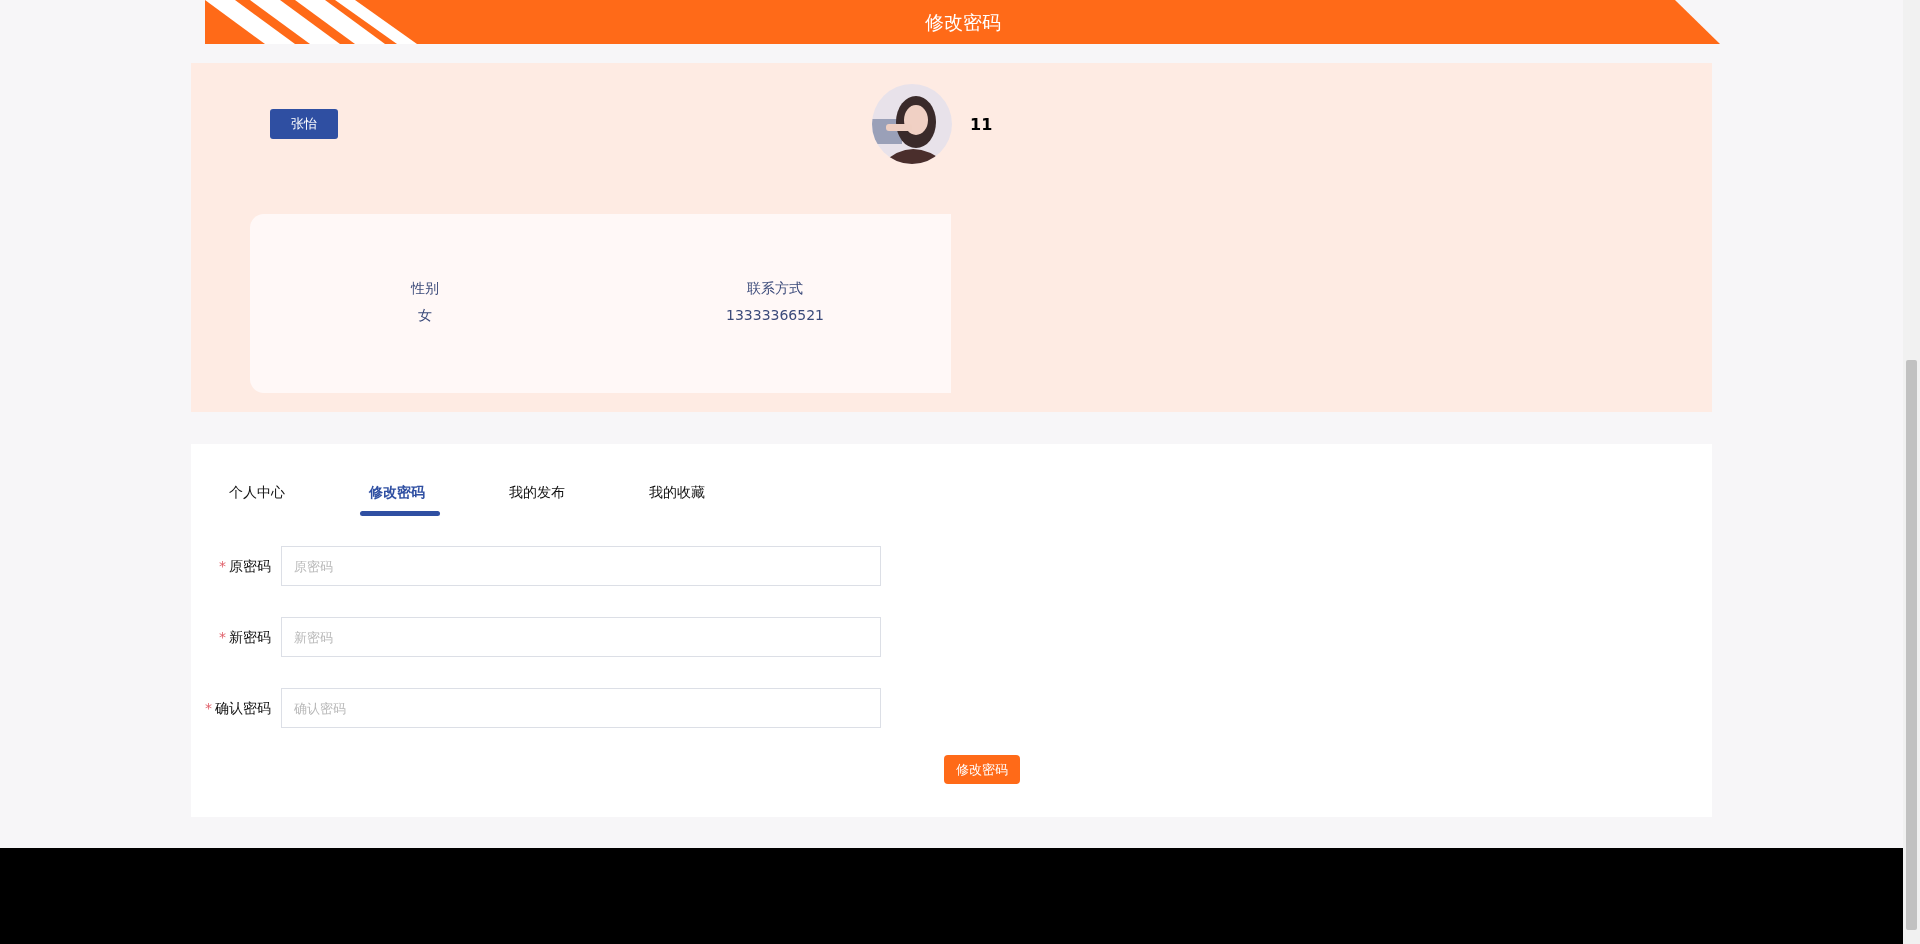 Image resolution: width=1920 pixels, height=944 pixels. Describe the element at coordinates (775, 288) in the screenshot. I see `info-label: 联系方式` at that location.